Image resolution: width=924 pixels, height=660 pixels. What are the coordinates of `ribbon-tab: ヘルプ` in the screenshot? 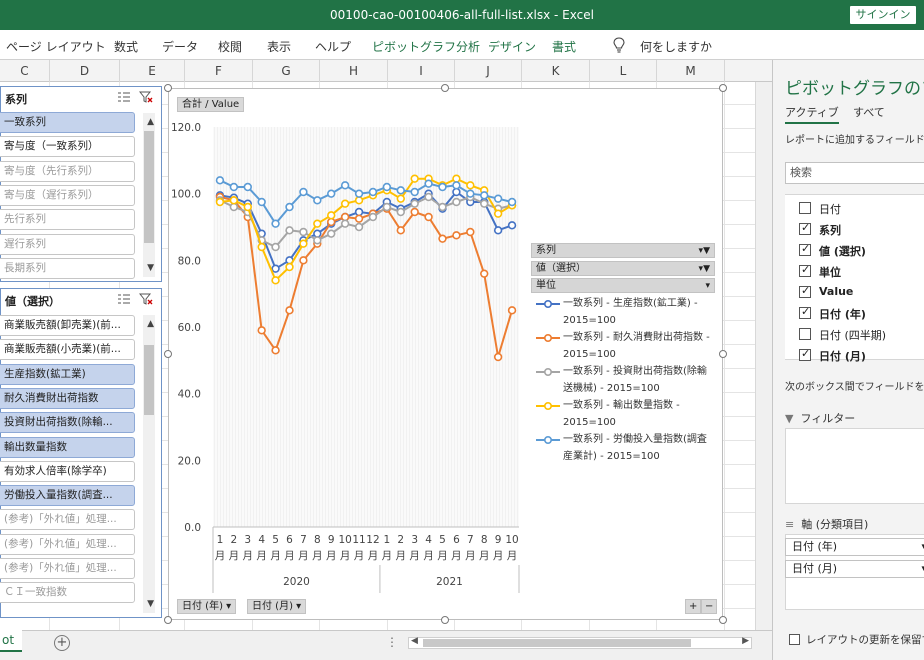 It's located at (333, 46).